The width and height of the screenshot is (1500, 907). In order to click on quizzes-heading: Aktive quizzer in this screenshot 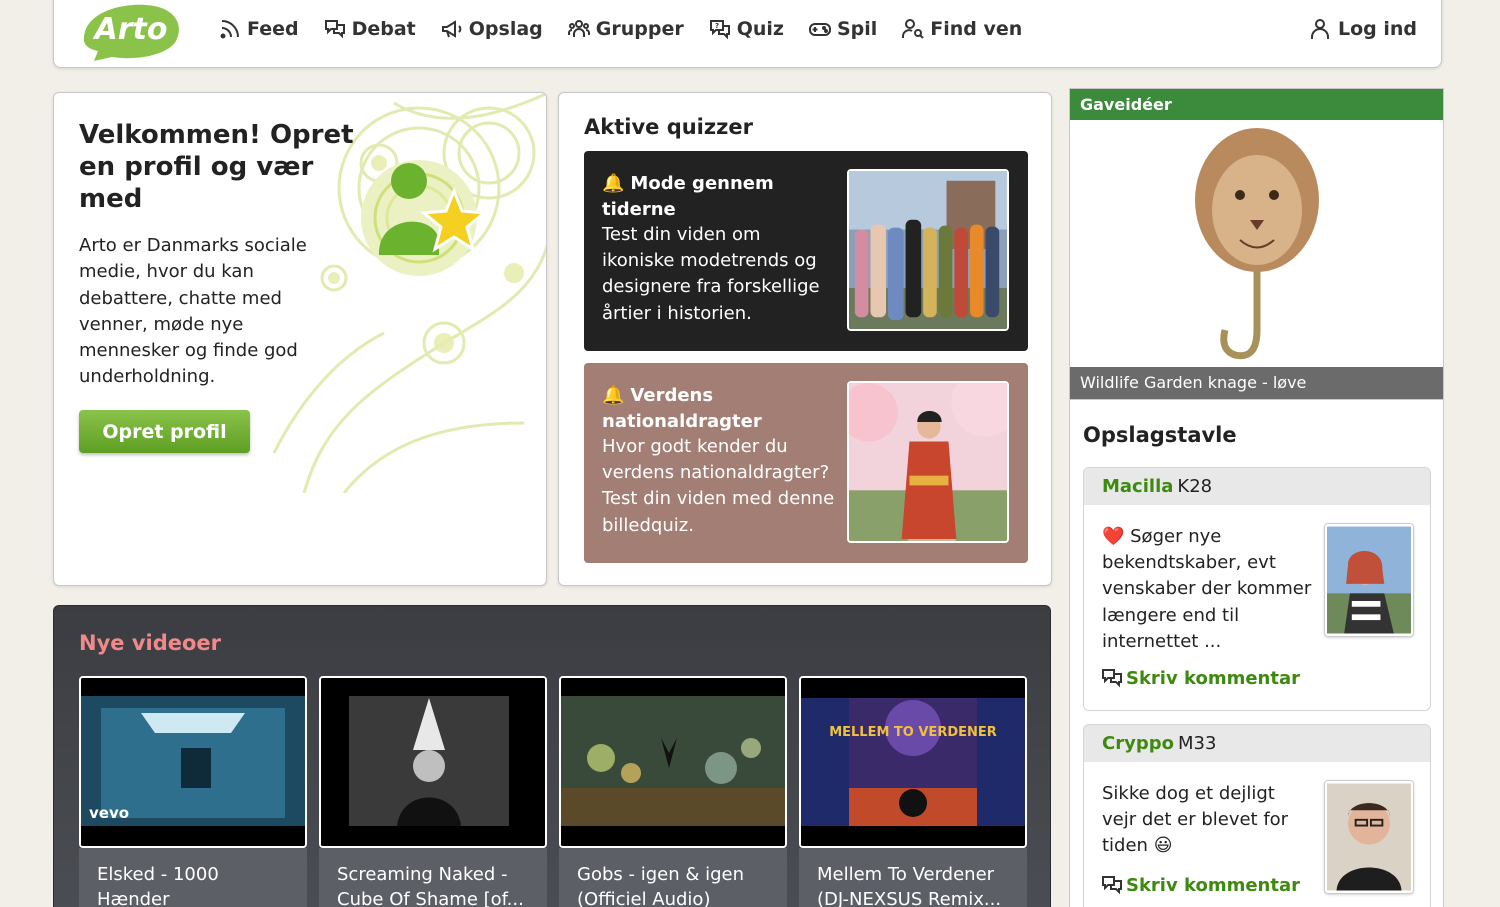, I will do `click(668, 127)`.